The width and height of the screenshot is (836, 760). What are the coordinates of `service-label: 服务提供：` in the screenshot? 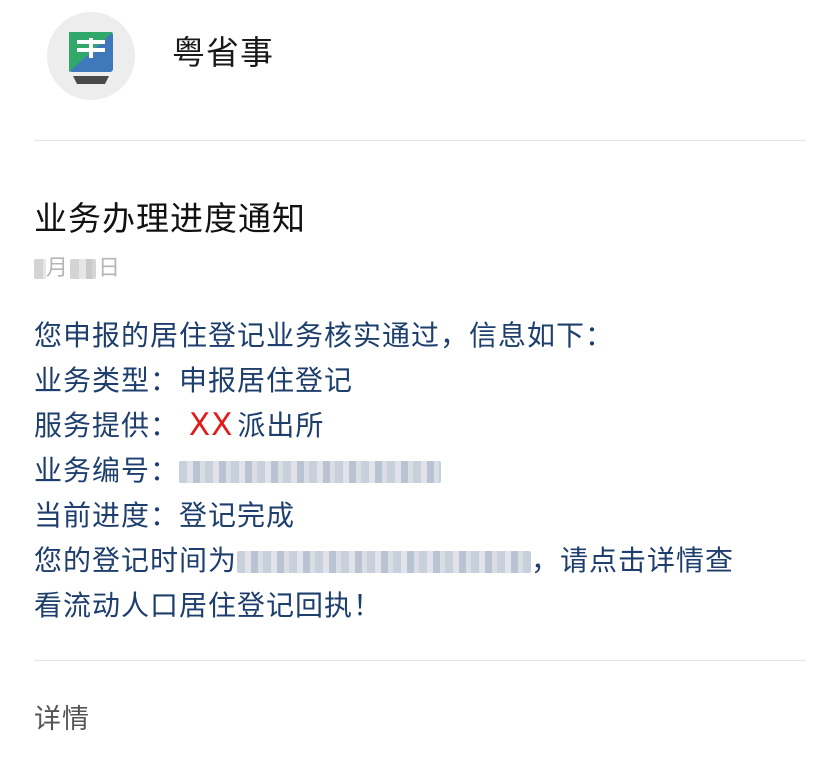 It's located at (107, 425).